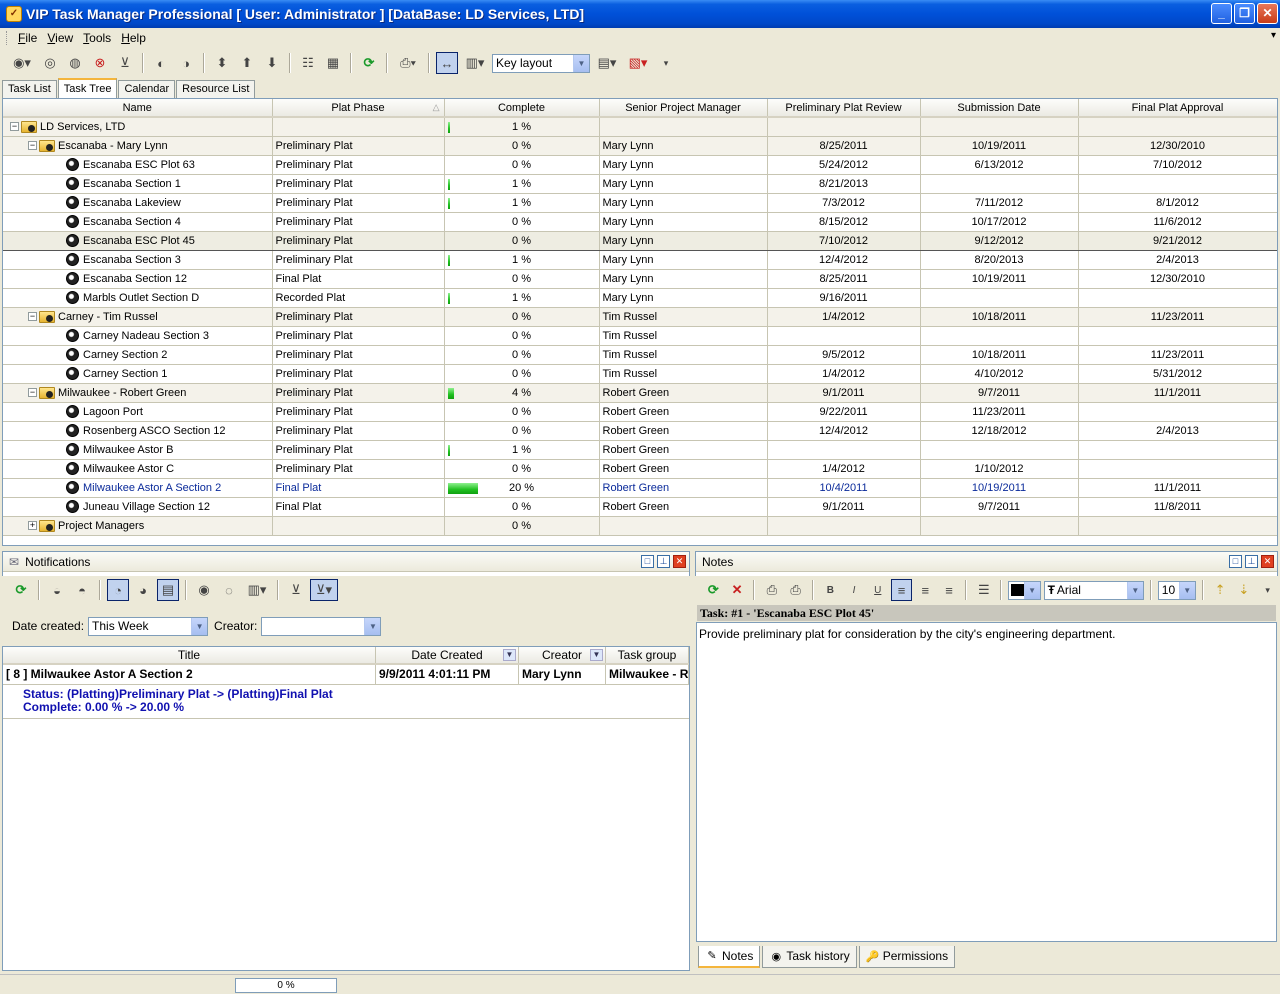  What do you see at coordinates (272, 63) in the screenshot?
I see `move-down-icon: ⬇` at bounding box center [272, 63].